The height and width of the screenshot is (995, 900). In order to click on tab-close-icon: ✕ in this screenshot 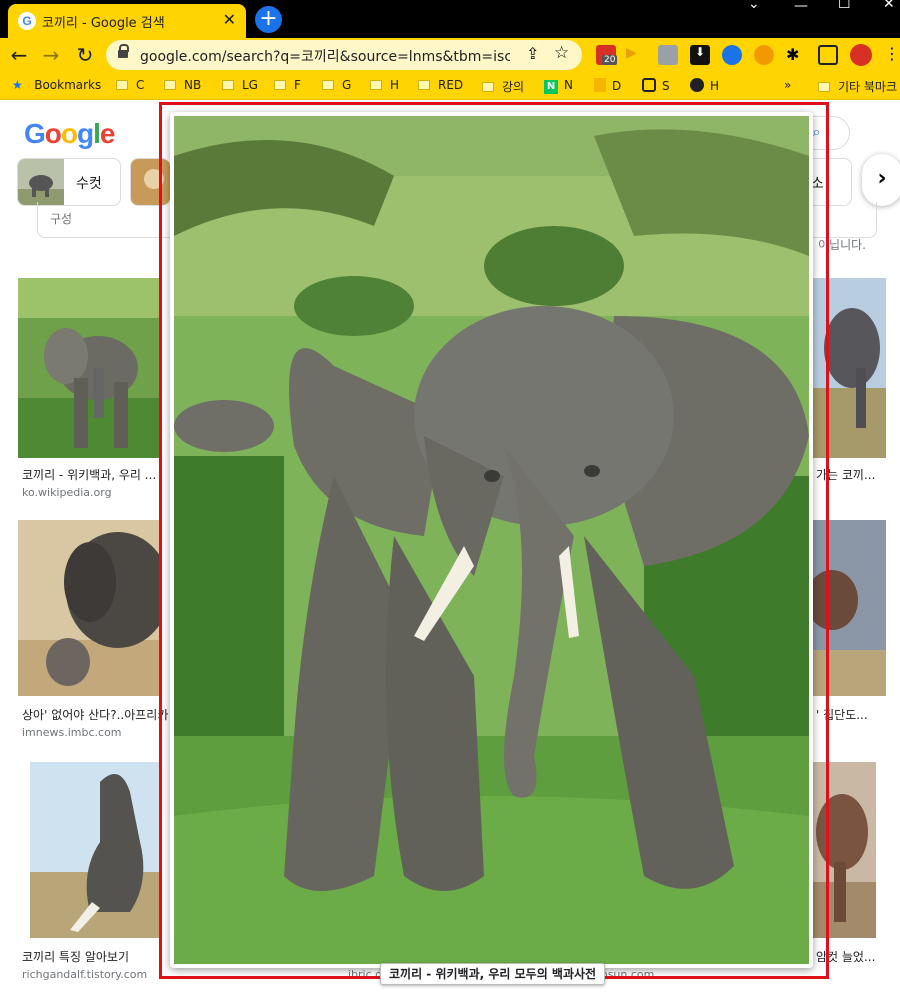, I will do `click(229, 19)`.